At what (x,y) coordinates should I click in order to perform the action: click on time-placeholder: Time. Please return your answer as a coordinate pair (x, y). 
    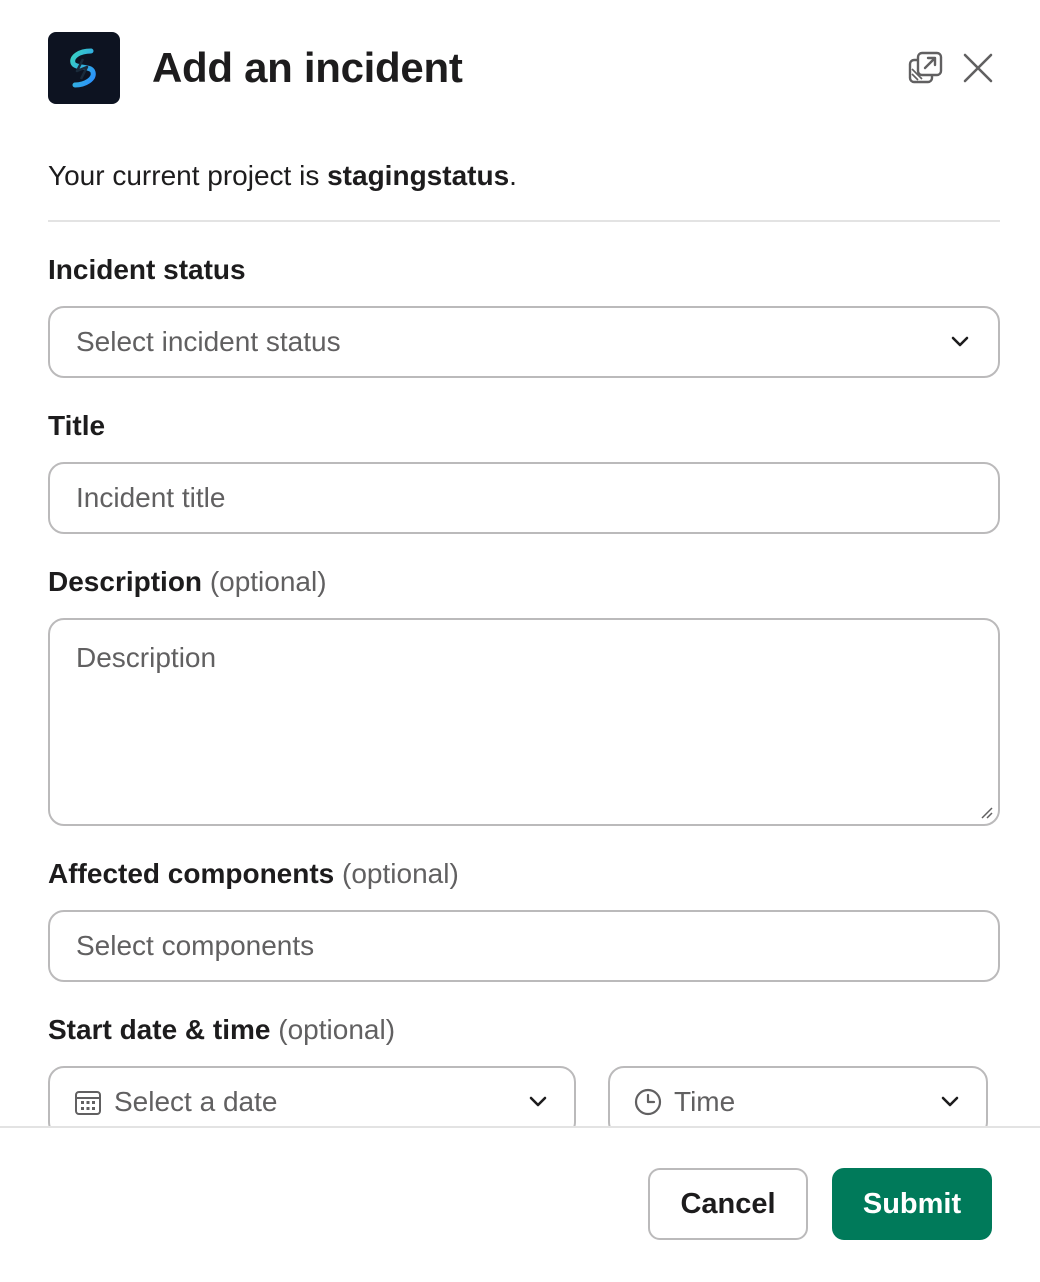
    Looking at the image, I should click on (705, 1101).